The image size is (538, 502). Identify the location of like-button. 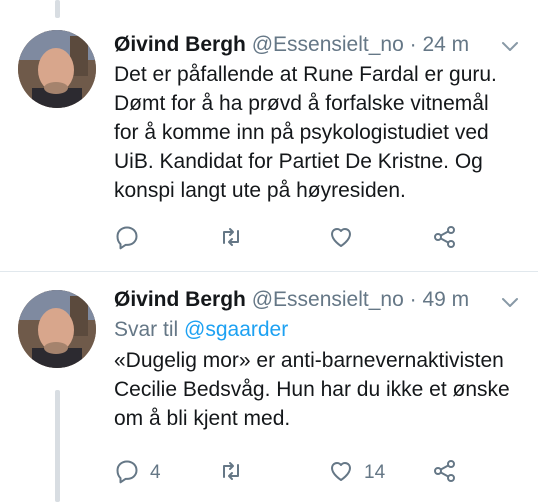
(346, 239).